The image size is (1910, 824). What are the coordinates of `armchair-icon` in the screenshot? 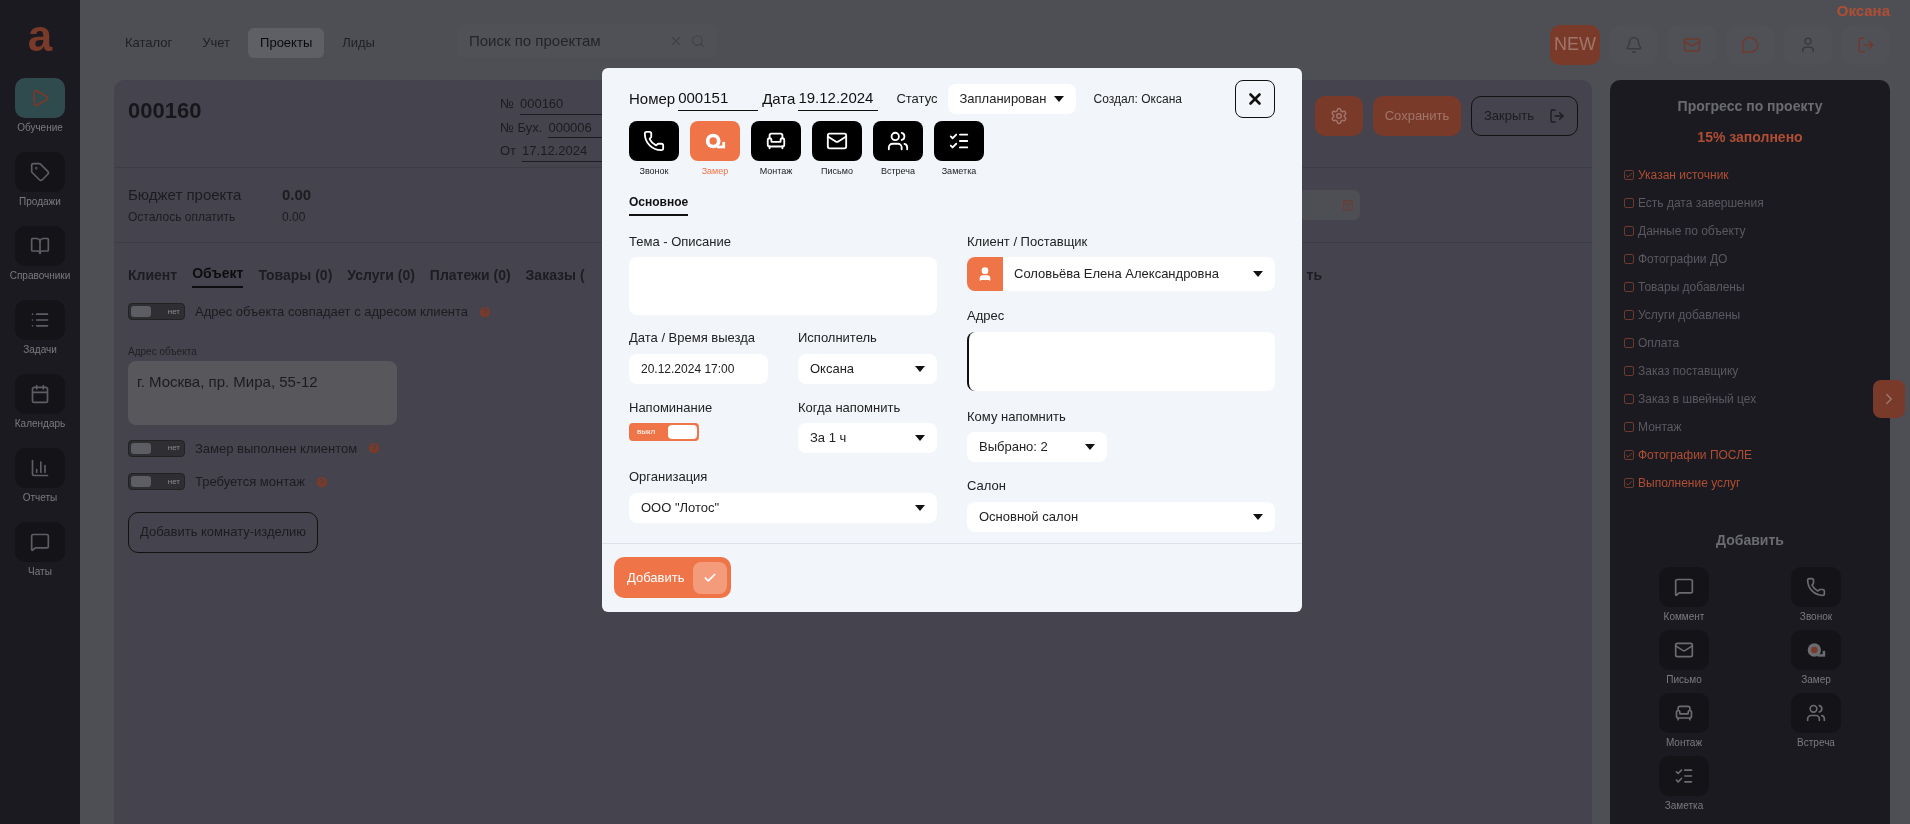 It's located at (1684, 713).